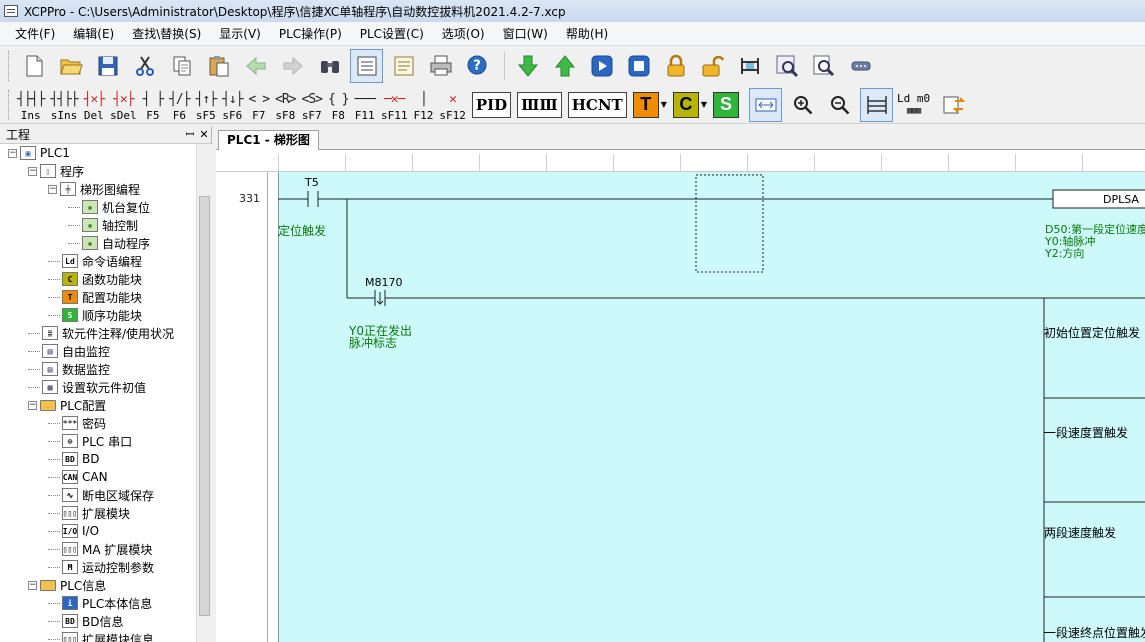 The height and width of the screenshot is (642, 1145). I want to click on tree-item: ≣ 软元件注释/使用状况, so click(101, 333).